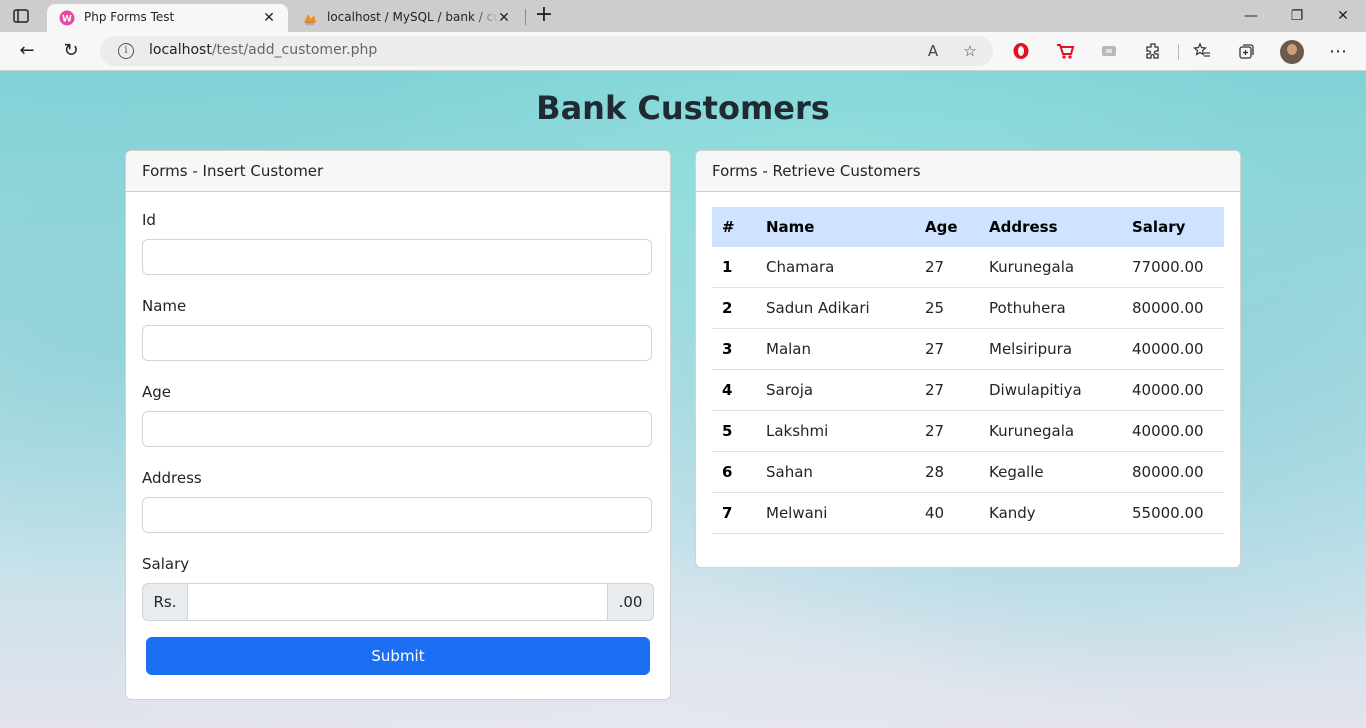 This screenshot has height=728, width=1366. What do you see at coordinates (1050, 513) in the screenshot?
I see `cell-address: Kandy` at bounding box center [1050, 513].